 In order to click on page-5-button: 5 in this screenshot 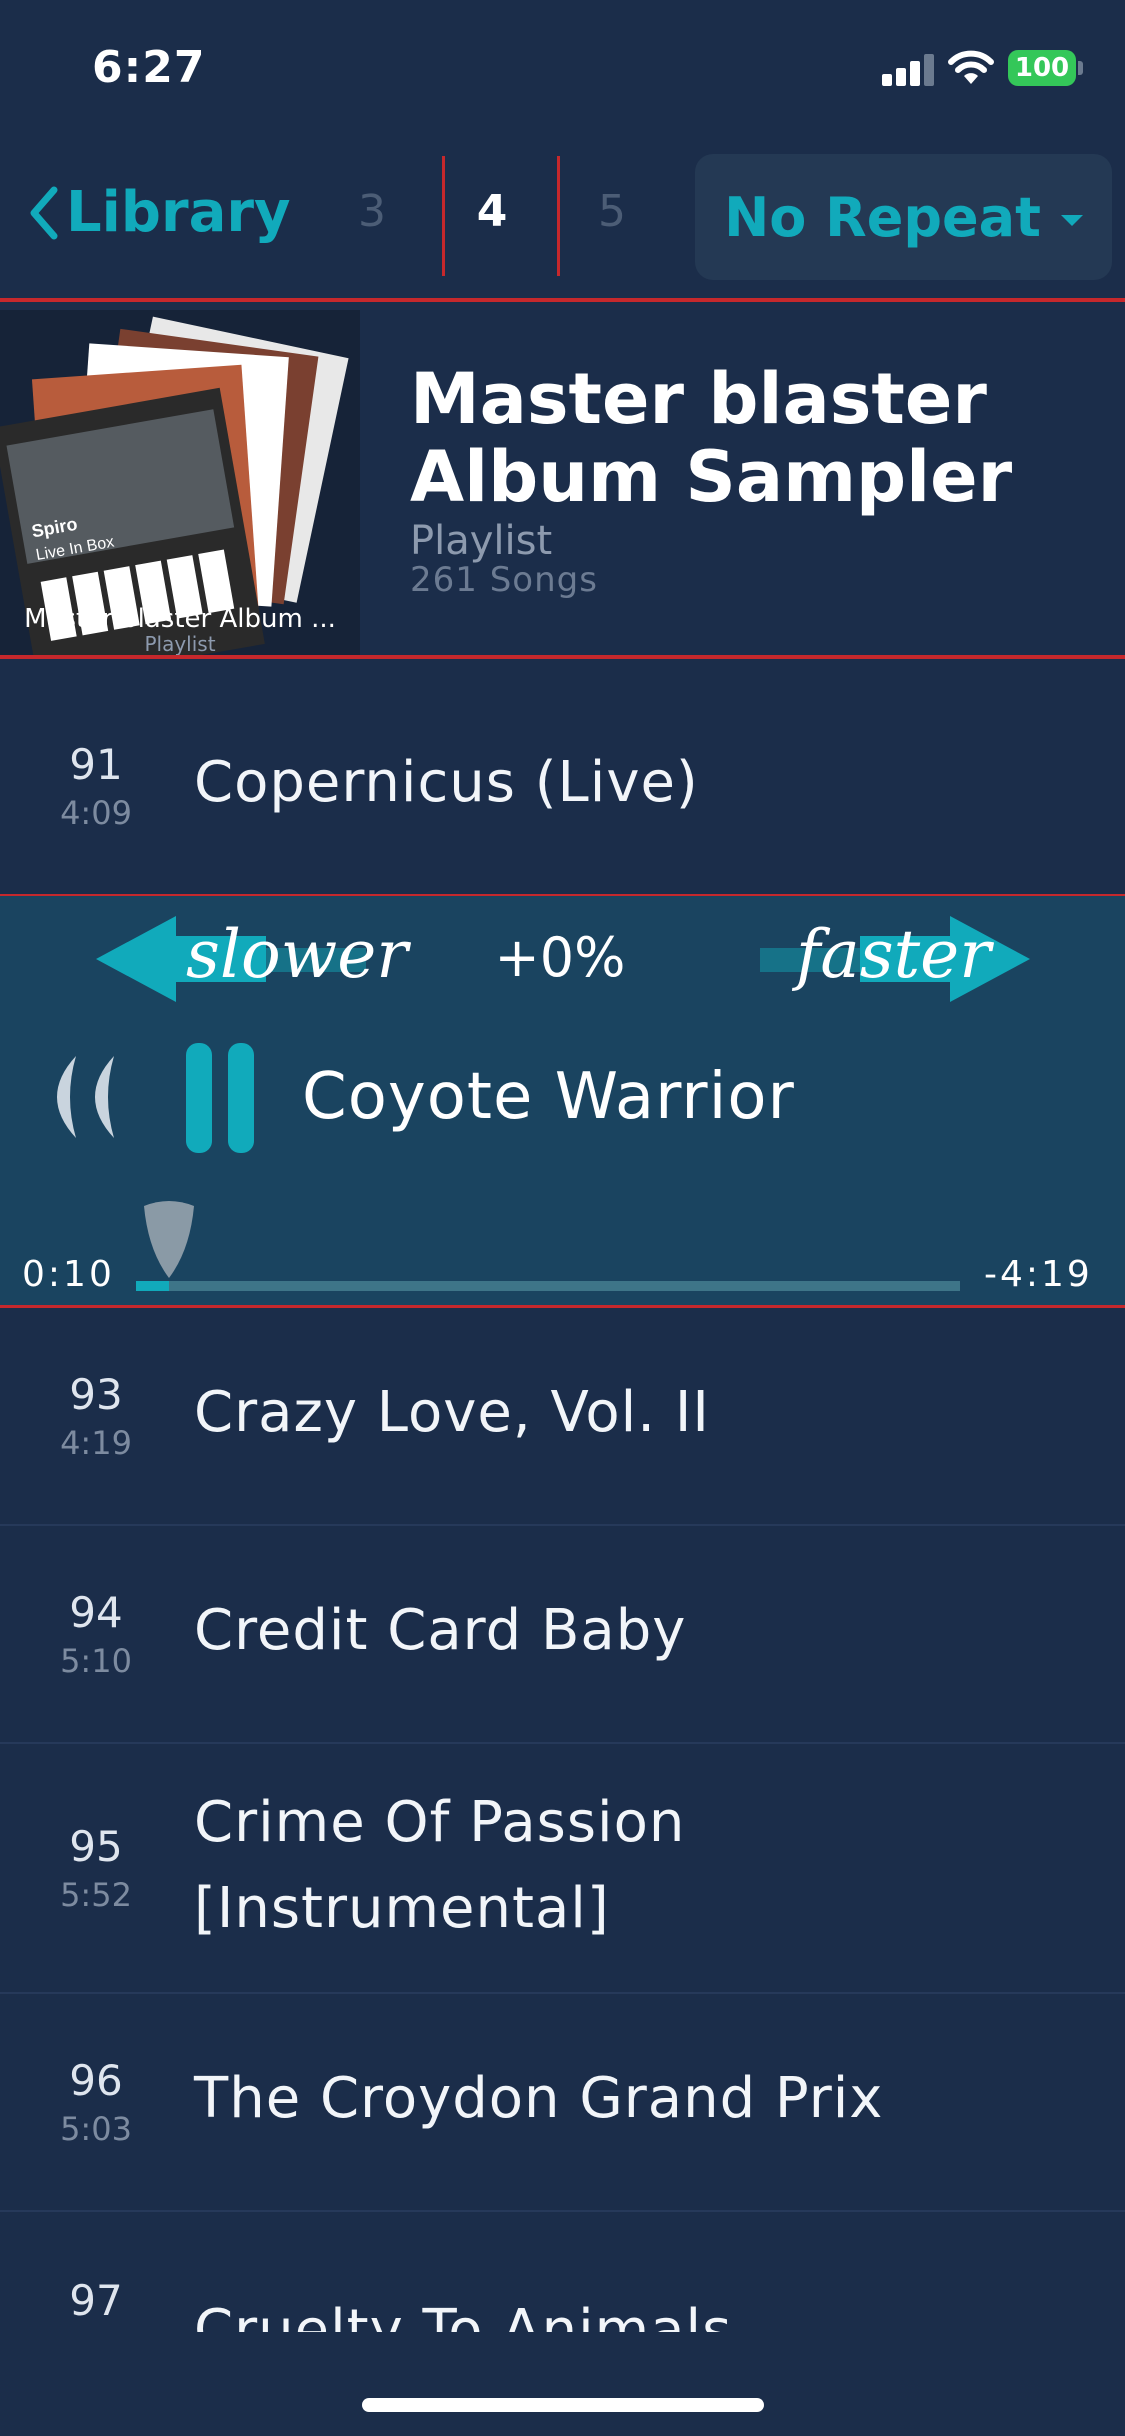, I will do `click(612, 211)`.